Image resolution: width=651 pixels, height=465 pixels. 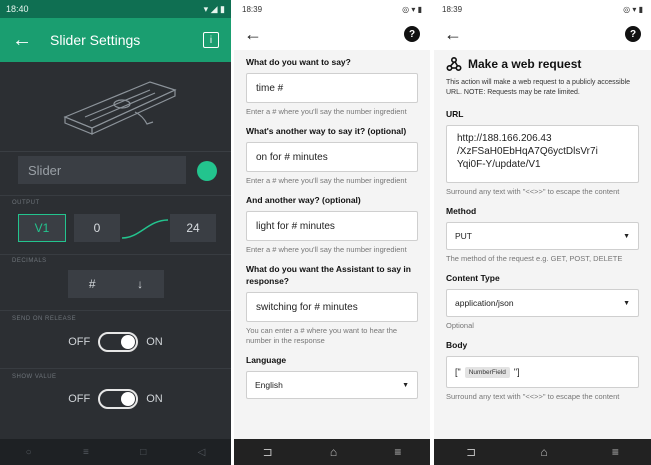 What do you see at coordinates (457, 345) in the screenshot?
I see `body-label: Body` at bounding box center [457, 345].